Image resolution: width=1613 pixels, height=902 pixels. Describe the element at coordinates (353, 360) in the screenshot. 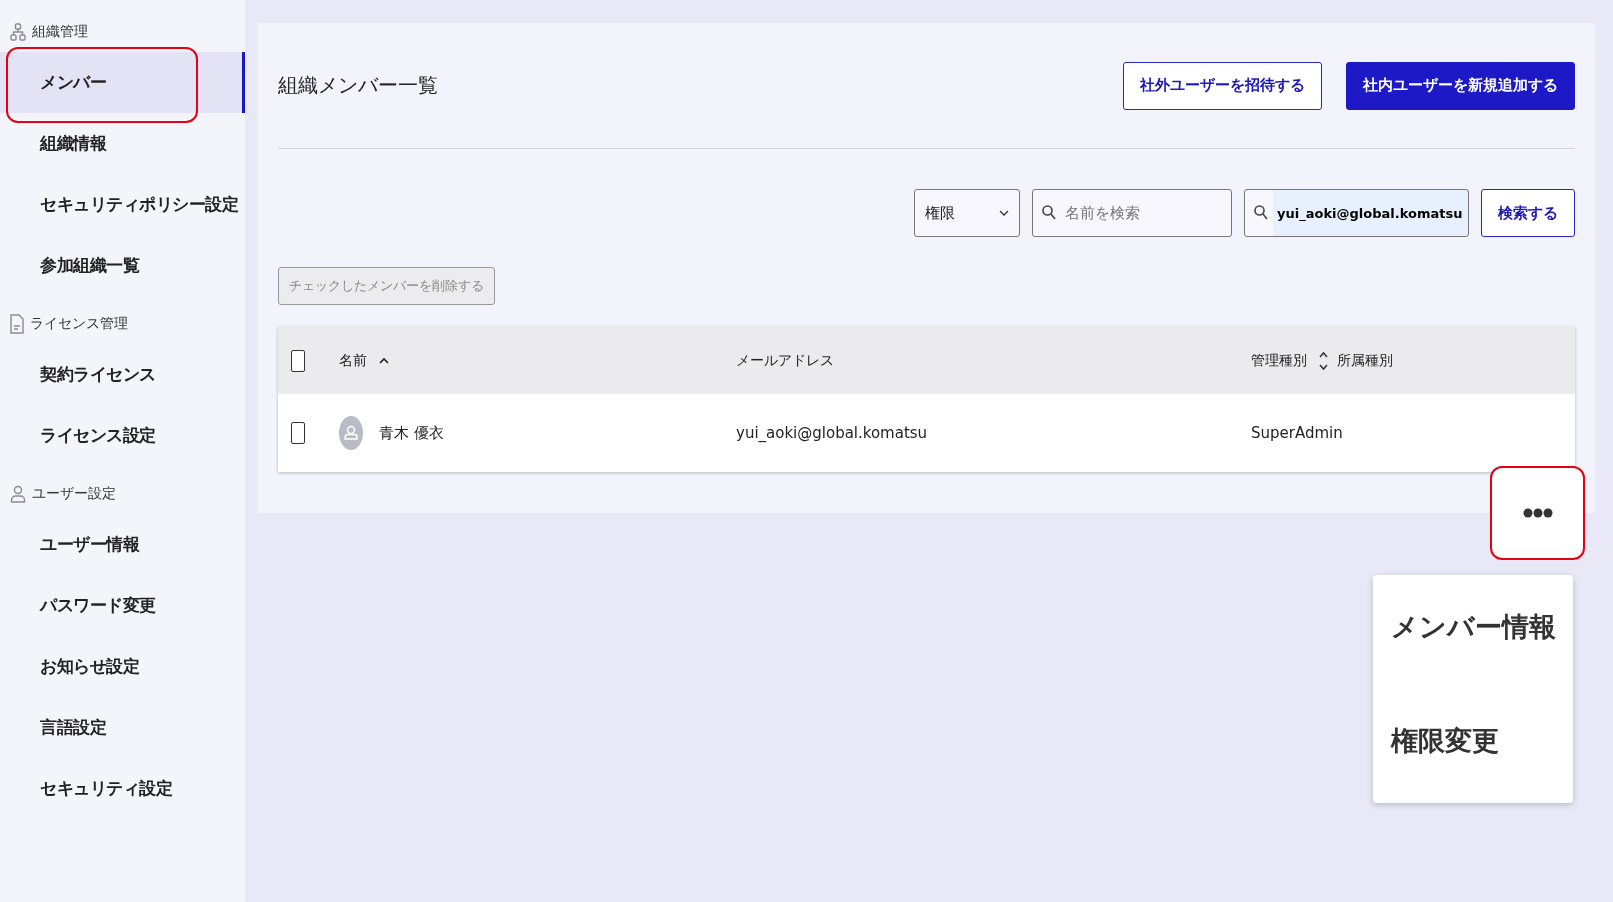

I see `column-header: 名前` at that location.